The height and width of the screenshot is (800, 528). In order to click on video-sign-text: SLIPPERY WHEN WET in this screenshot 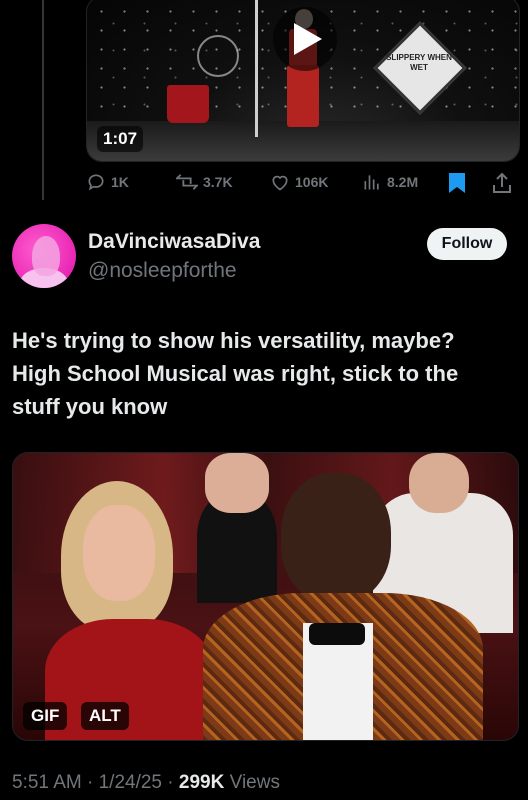, I will do `click(419, 62)`.